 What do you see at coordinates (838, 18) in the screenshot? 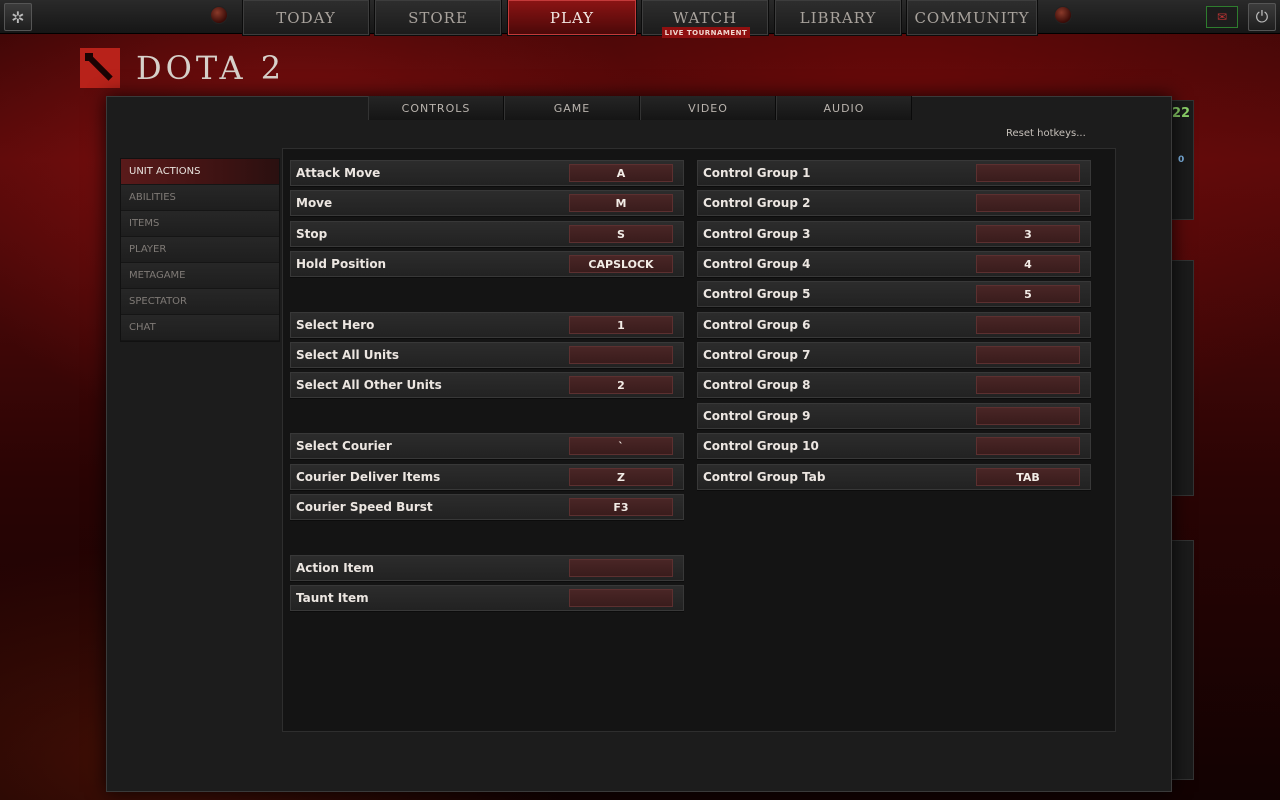
I see `nav-library: LIBRARY` at bounding box center [838, 18].